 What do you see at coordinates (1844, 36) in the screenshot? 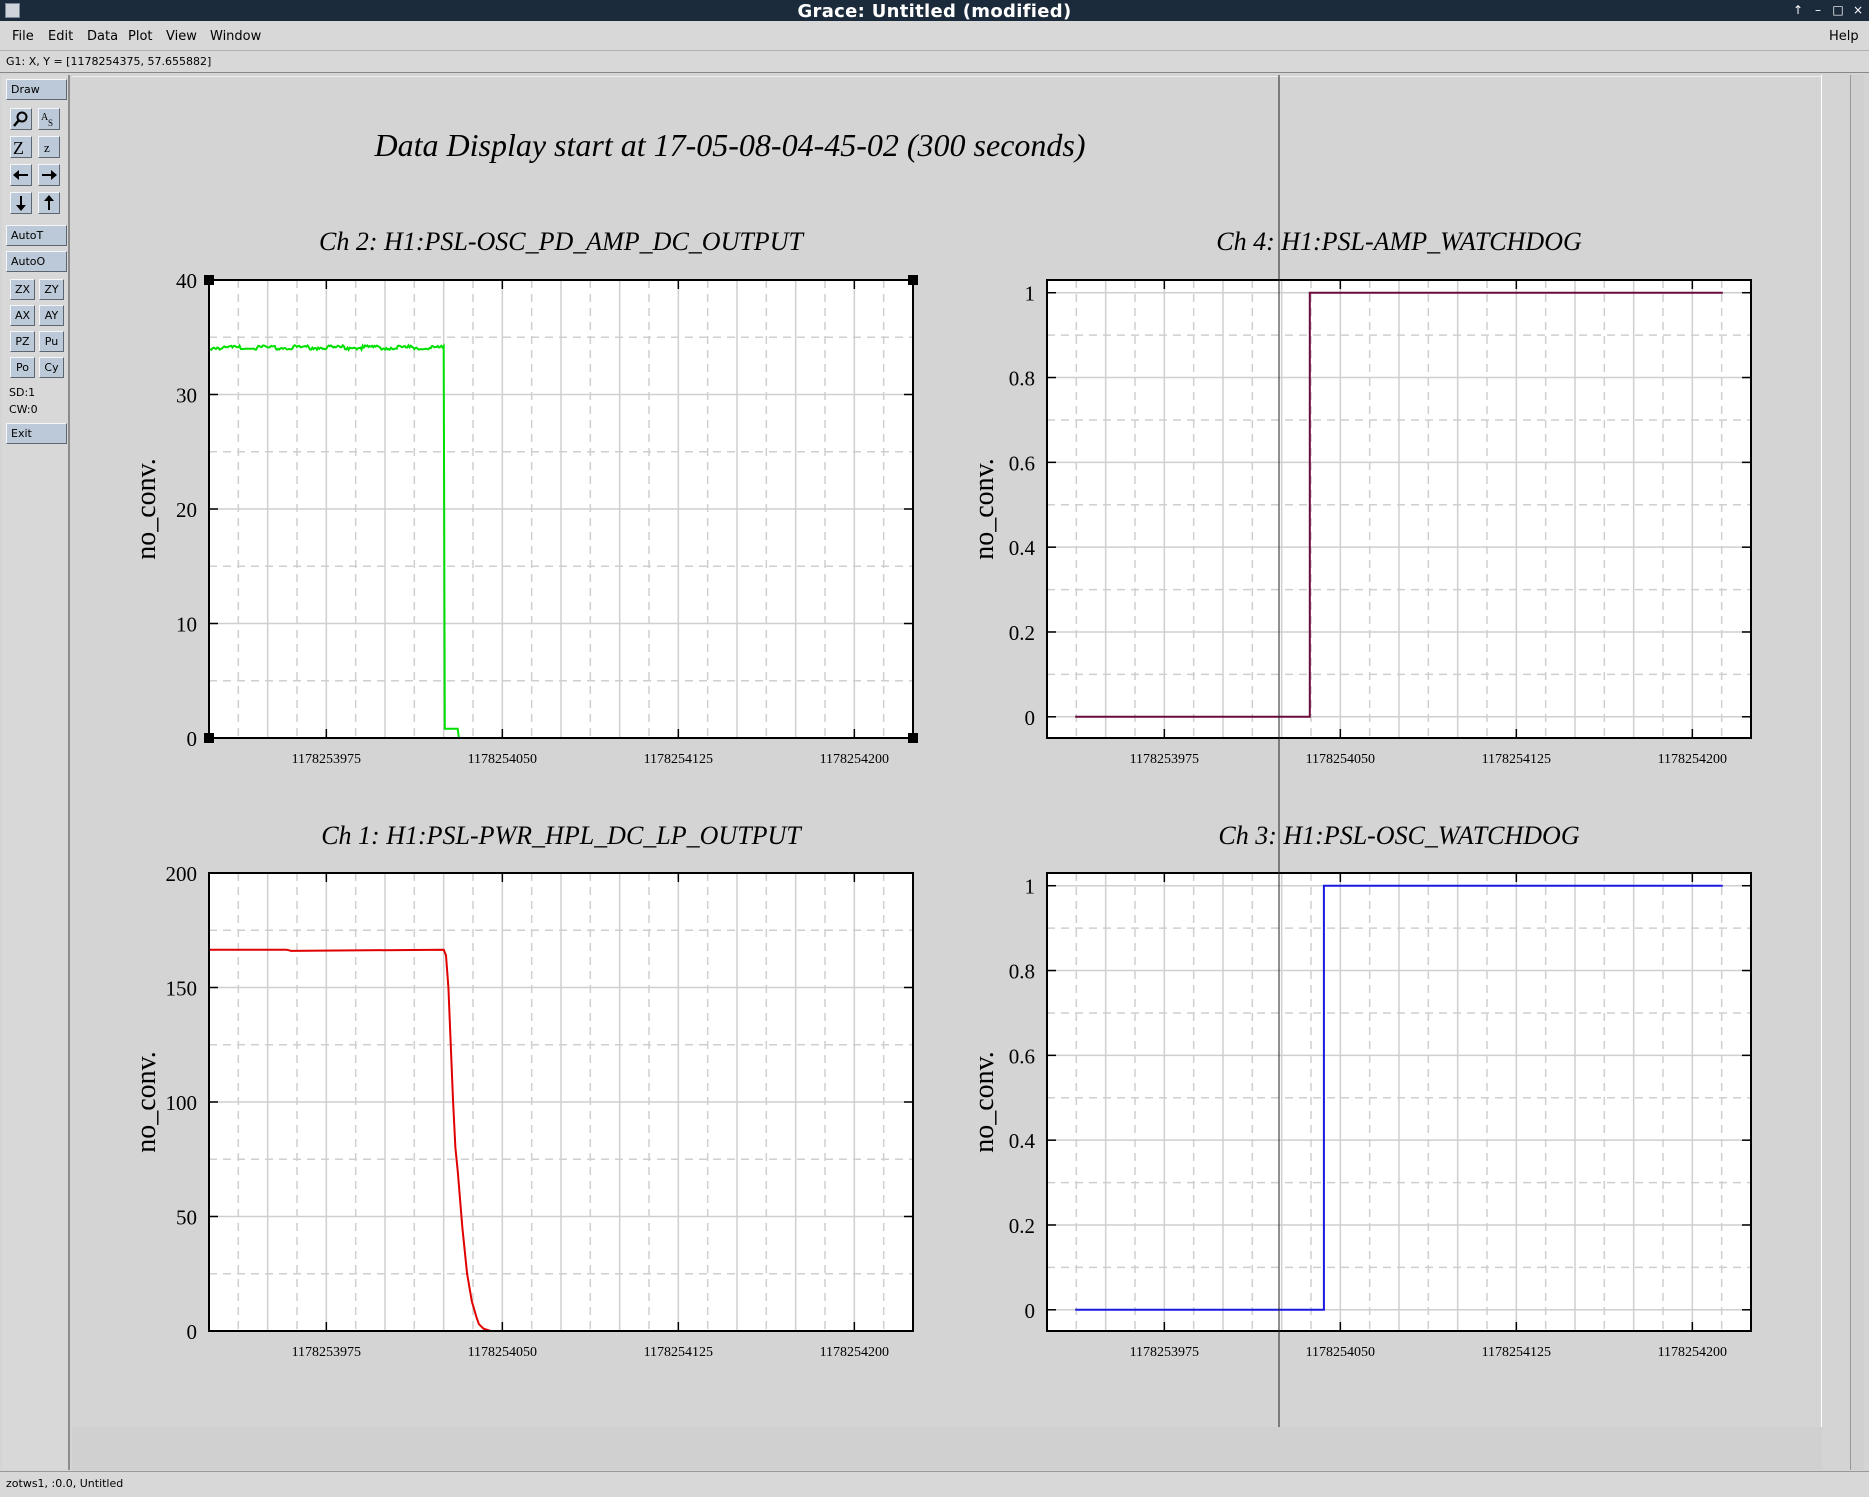
I see `menu-help: Help` at bounding box center [1844, 36].